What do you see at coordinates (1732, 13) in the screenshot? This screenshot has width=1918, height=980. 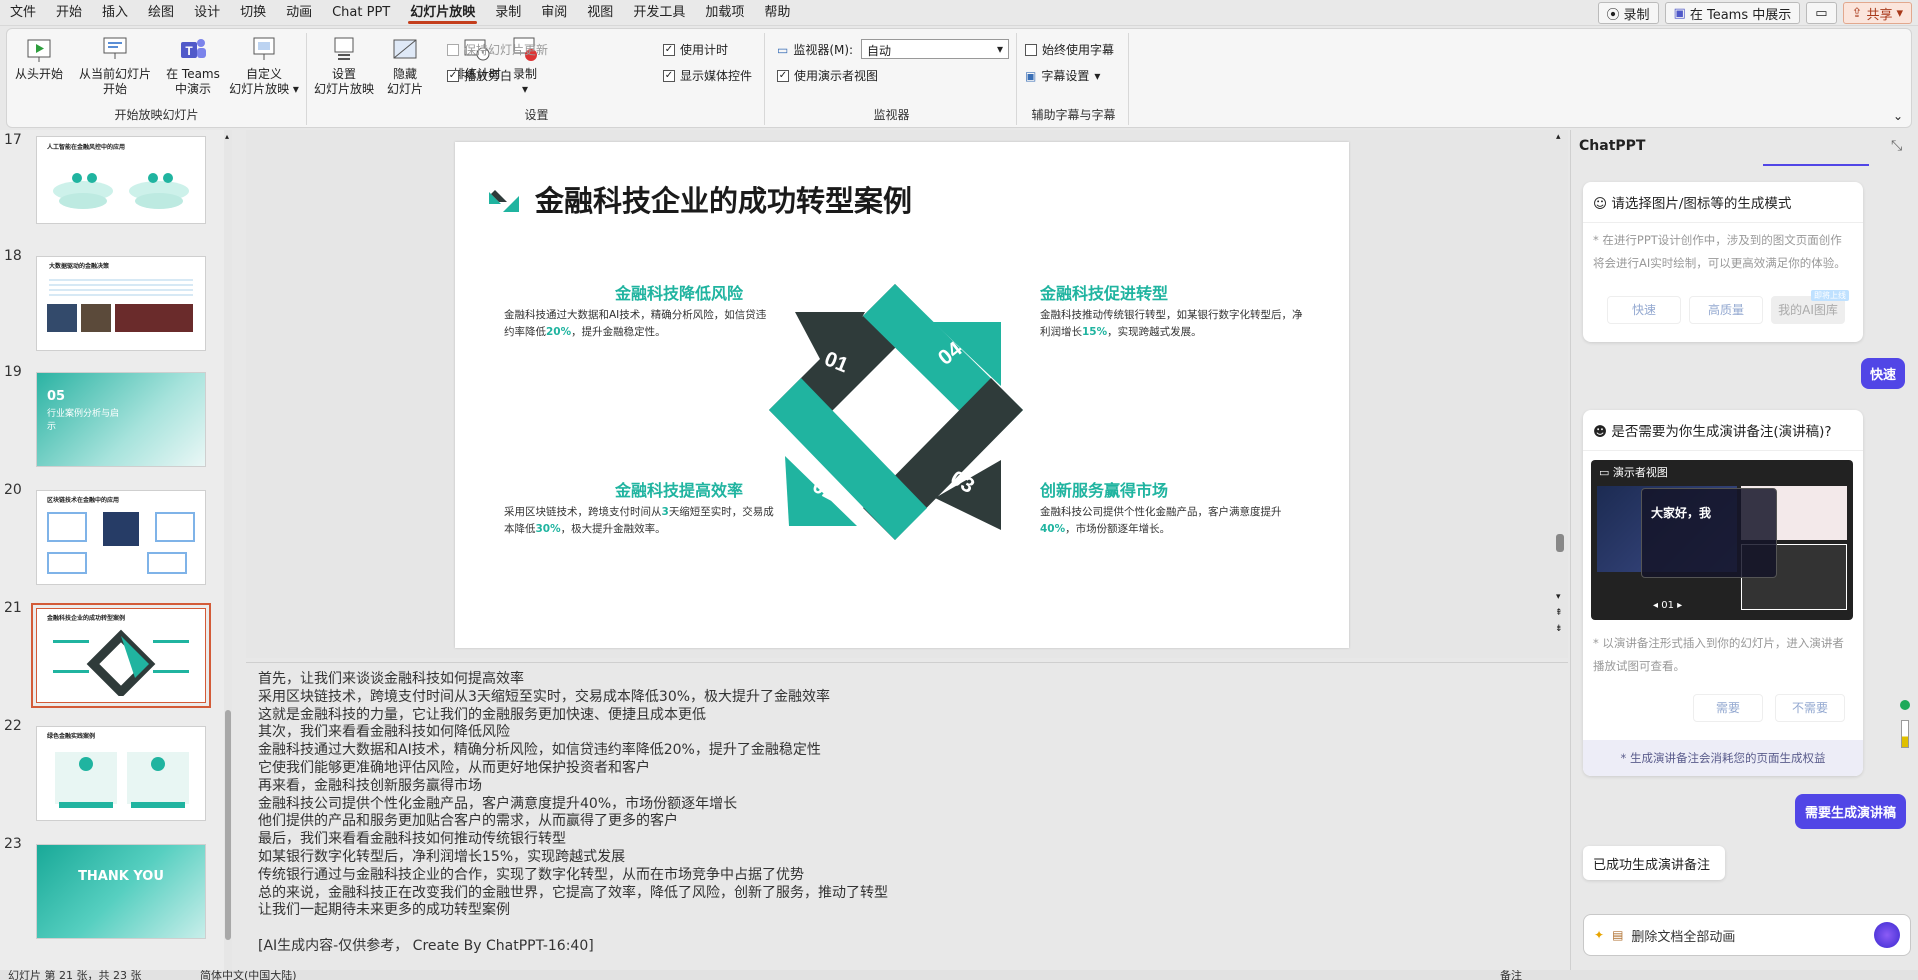 I see `present-in-teams-button: ▣ 在 Teams 中展示` at bounding box center [1732, 13].